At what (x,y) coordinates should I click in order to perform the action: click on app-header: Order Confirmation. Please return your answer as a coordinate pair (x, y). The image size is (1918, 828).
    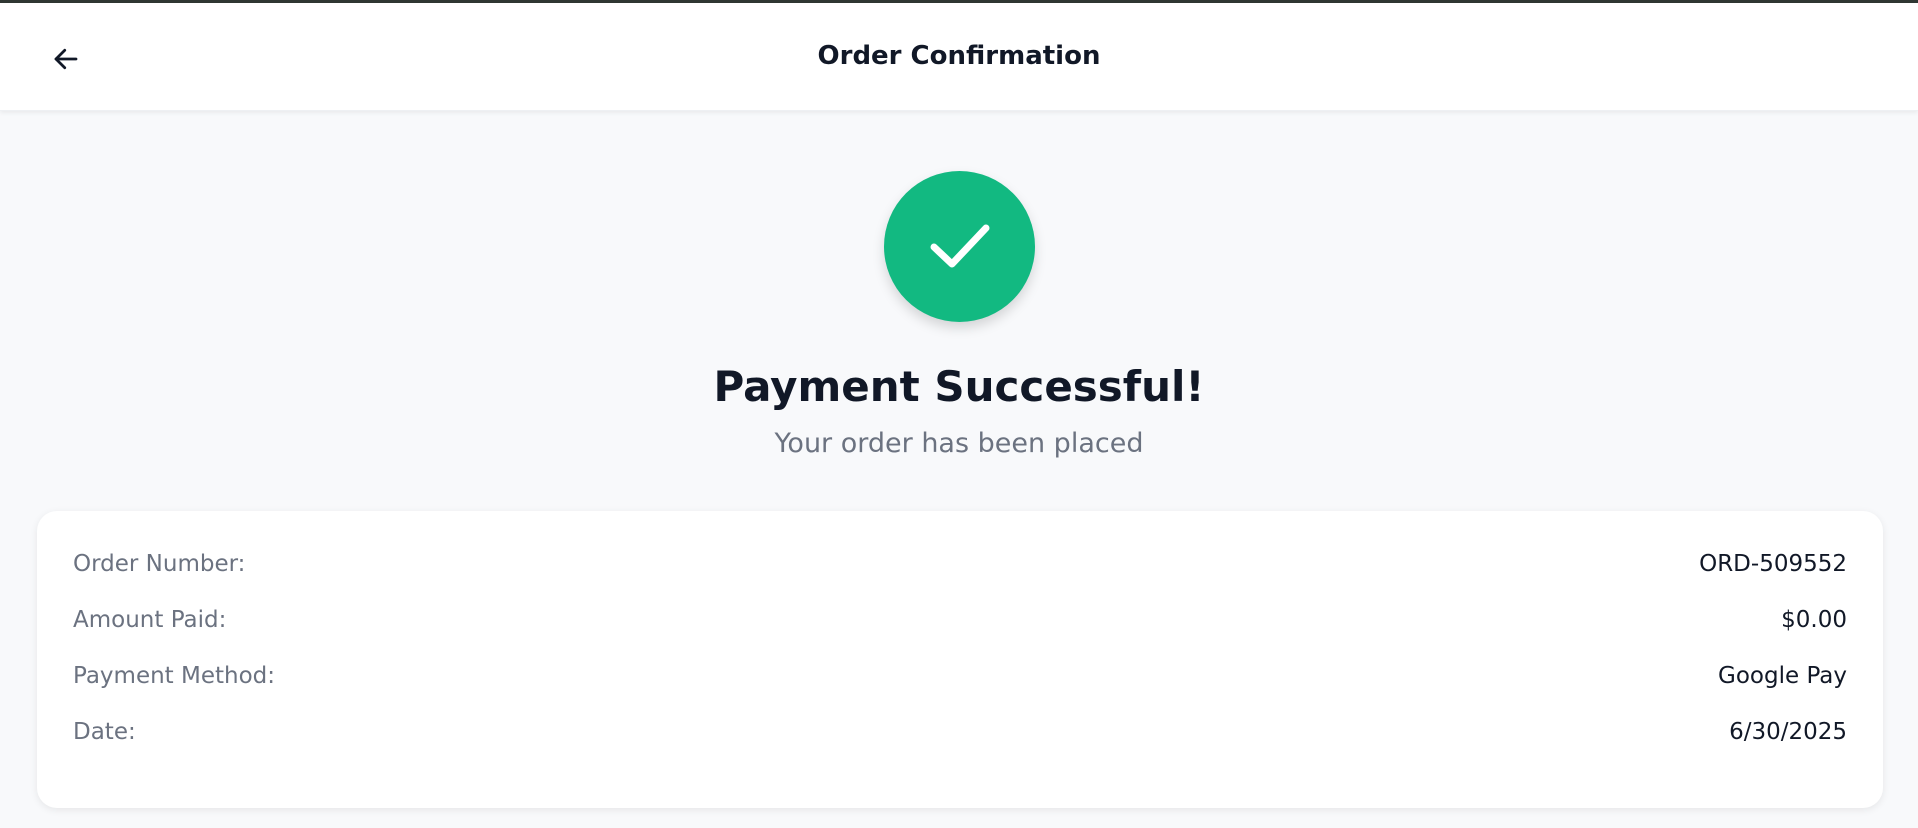
    Looking at the image, I should click on (959, 57).